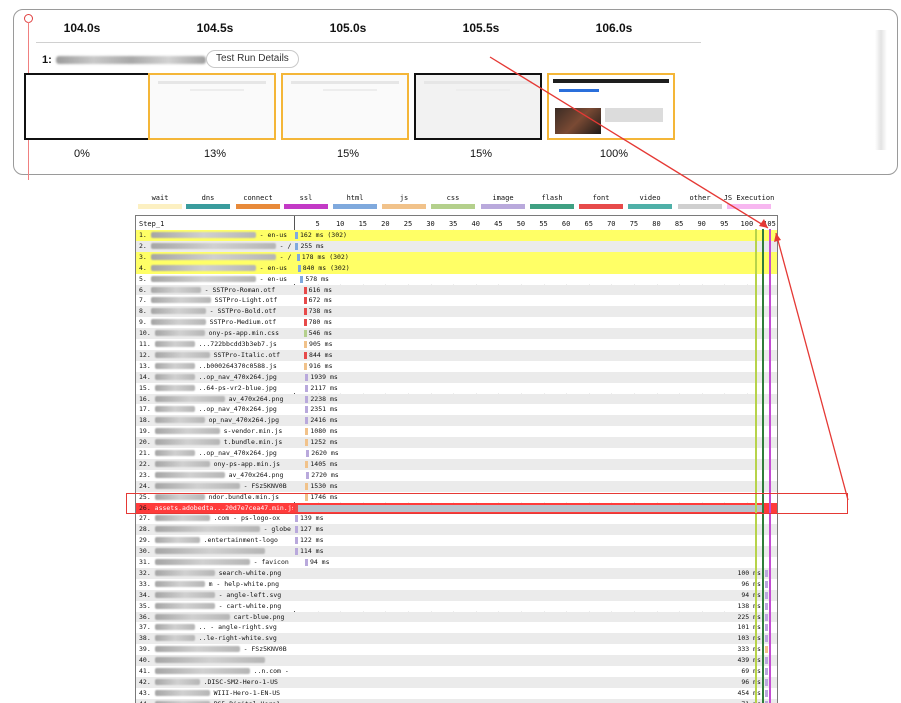 This screenshot has width=901, height=703. Describe the element at coordinates (456, 595) in the screenshot. I see `waterfall-row: 34. - angle-left.svg 94 ms` at that location.